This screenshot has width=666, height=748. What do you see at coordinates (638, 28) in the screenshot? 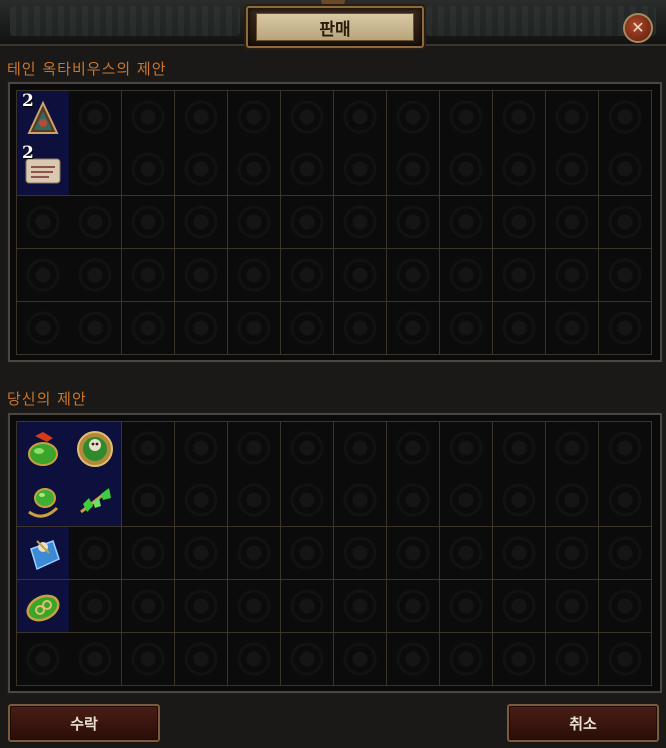
I see `close-icon: ✕` at bounding box center [638, 28].